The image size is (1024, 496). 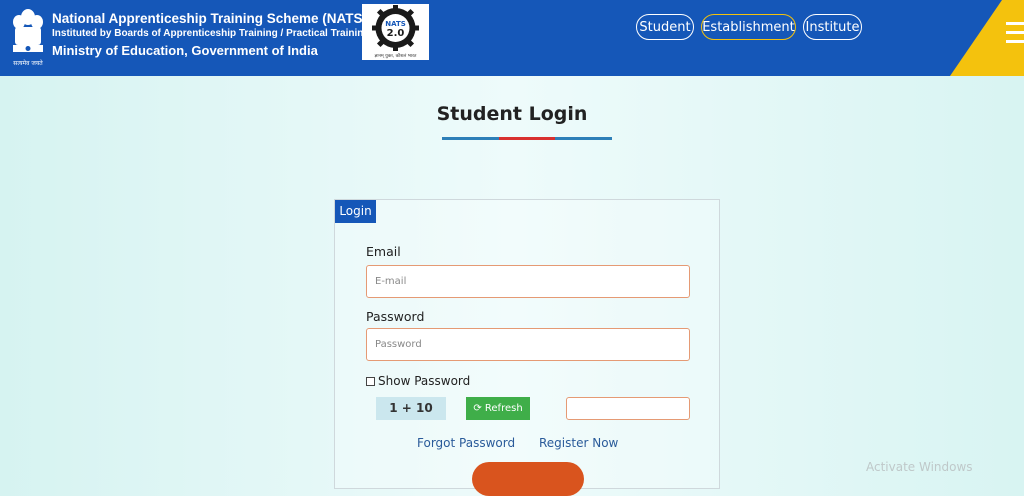 I want to click on captcha-answer-input, so click(x=628, y=408).